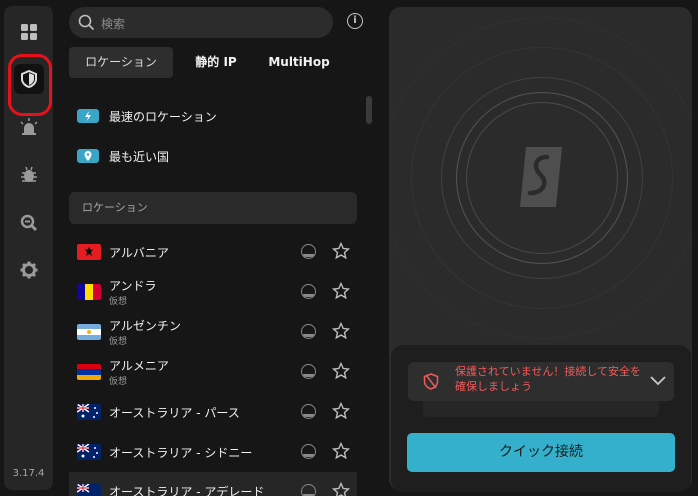 This screenshot has width=698, height=496. I want to click on location-row: オーストラリア - シドニー, so click(213, 452).